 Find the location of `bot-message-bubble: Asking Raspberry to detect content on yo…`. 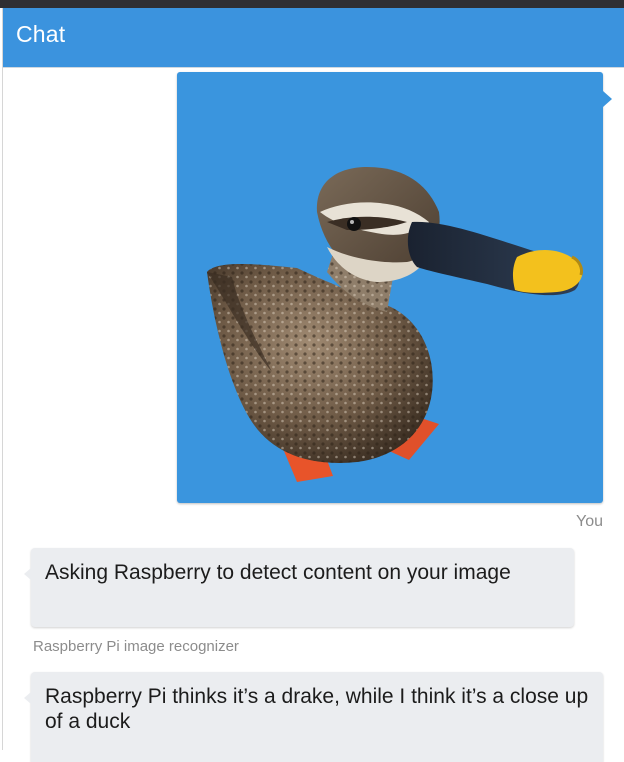

bot-message-bubble: Asking Raspberry to detect content on yo… is located at coordinates (299, 587).